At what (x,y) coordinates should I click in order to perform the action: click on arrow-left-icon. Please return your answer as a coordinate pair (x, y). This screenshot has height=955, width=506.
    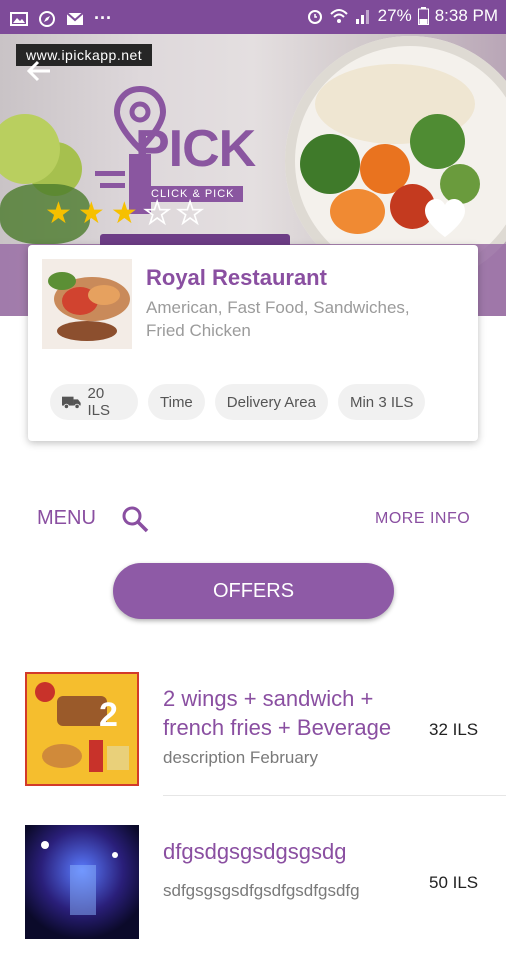
    Looking at the image, I should click on (38, 71).